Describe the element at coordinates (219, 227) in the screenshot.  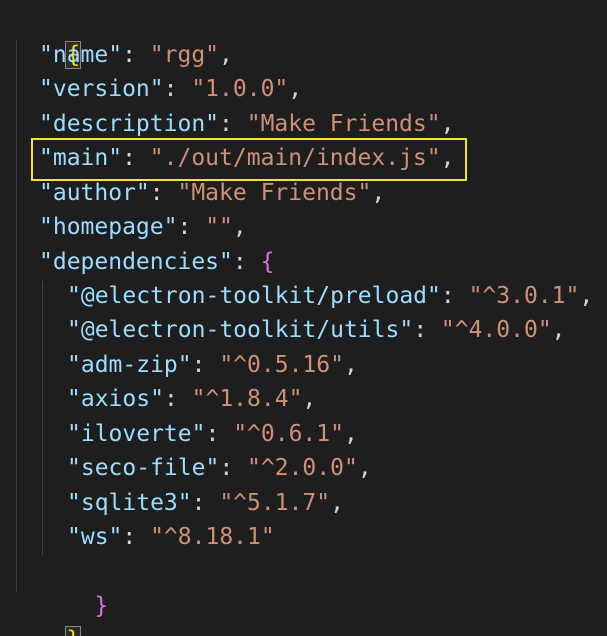
I see `json-value: ""` at that location.